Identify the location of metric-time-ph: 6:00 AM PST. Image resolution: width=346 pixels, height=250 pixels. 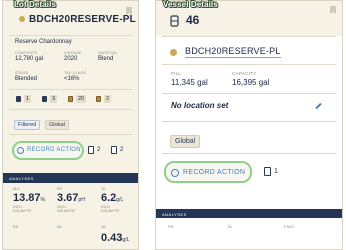
(66, 211).